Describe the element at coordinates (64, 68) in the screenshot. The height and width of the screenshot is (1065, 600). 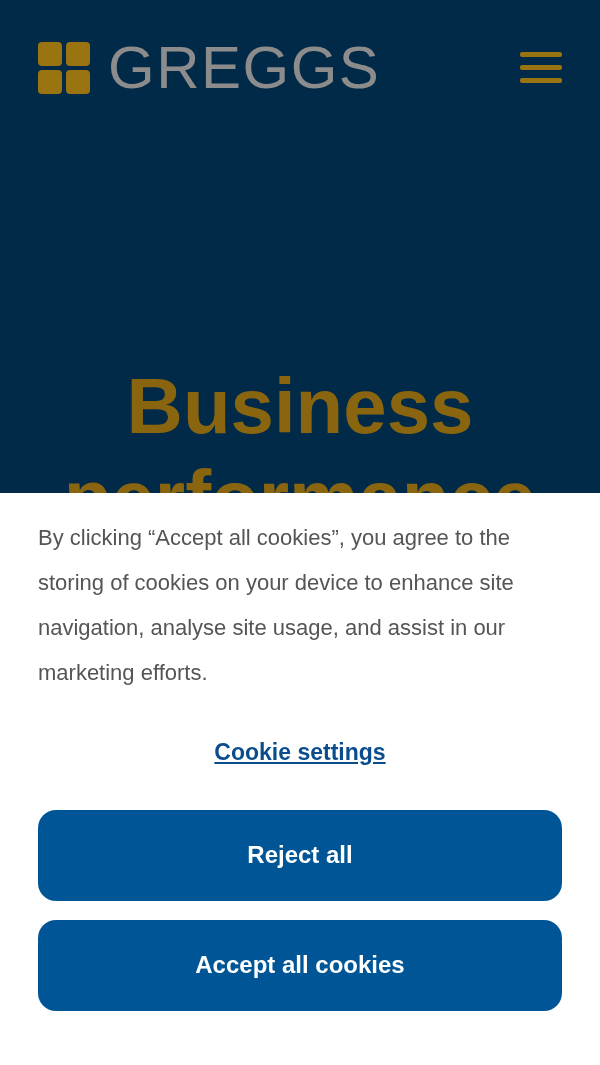
I see `logo-icon` at that location.